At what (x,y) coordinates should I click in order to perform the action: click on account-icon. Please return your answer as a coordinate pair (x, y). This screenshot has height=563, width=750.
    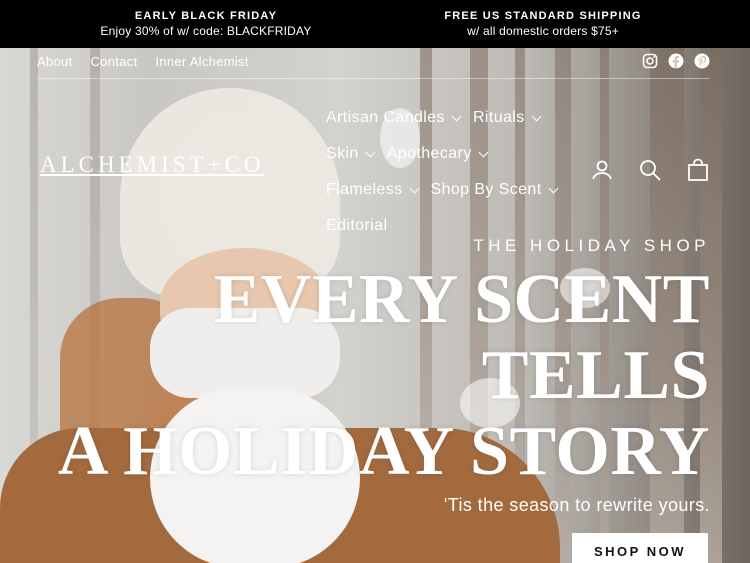
    Looking at the image, I should click on (602, 170).